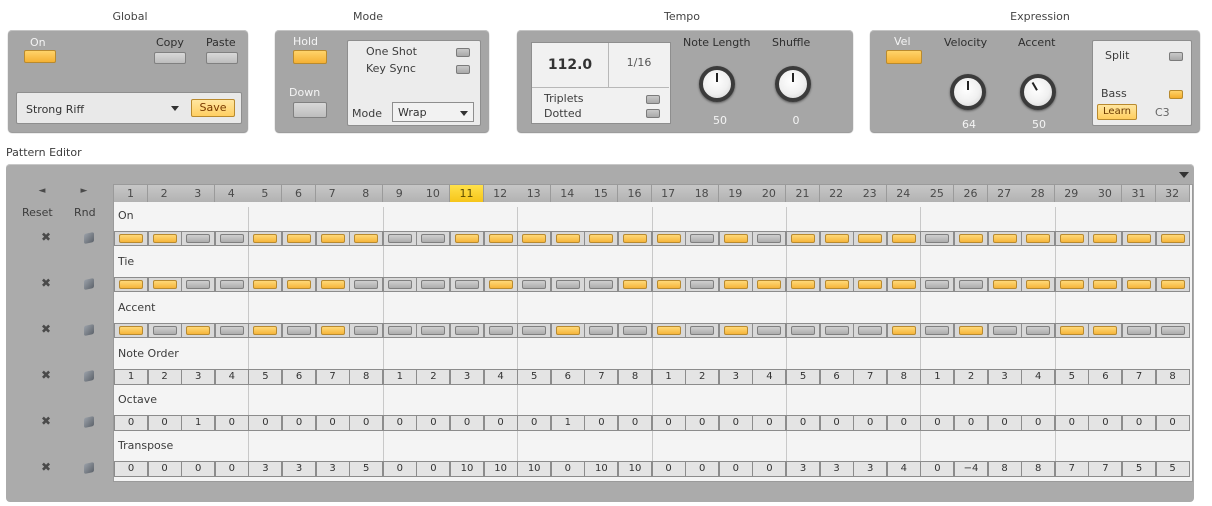 This screenshot has width=1212, height=506. I want to click on step-number: 32, so click(1172, 193).